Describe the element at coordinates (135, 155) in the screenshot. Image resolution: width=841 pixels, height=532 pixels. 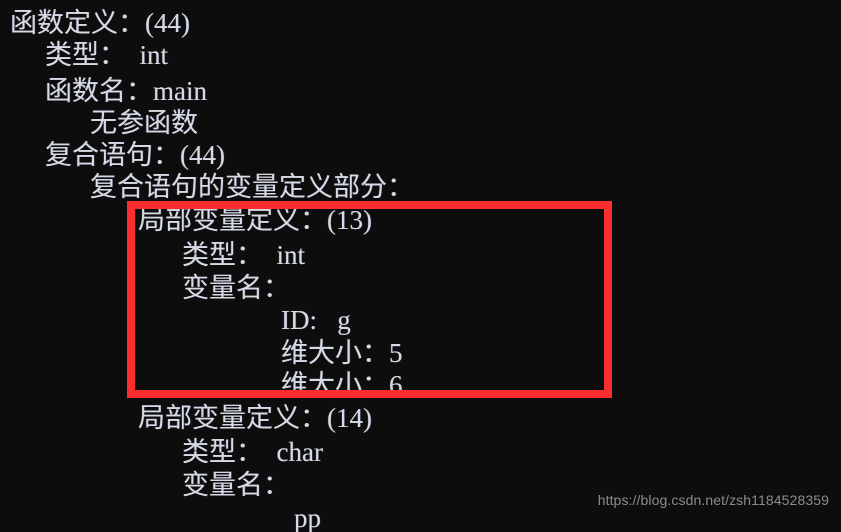
I see `ast-line: 复合语句：(44)` at that location.